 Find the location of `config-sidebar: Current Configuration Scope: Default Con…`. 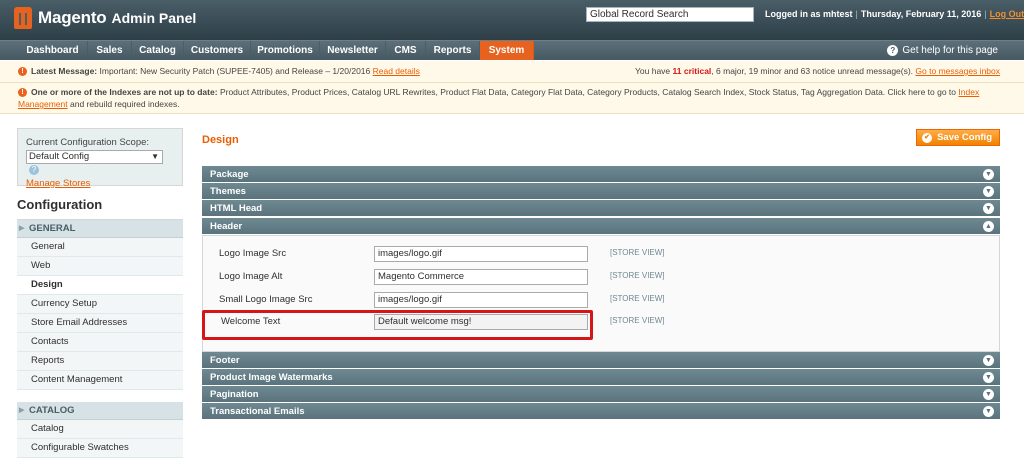

config-sidebar: Current Configuration Scope: Default Con… is located at coordinates (100, 293).